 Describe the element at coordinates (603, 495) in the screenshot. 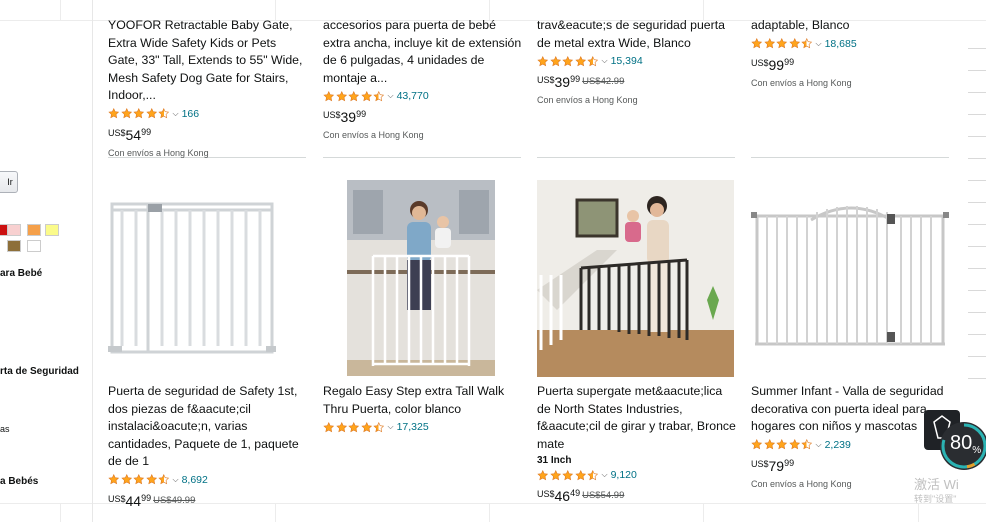

I see `list-price: US$54.99` at that location.